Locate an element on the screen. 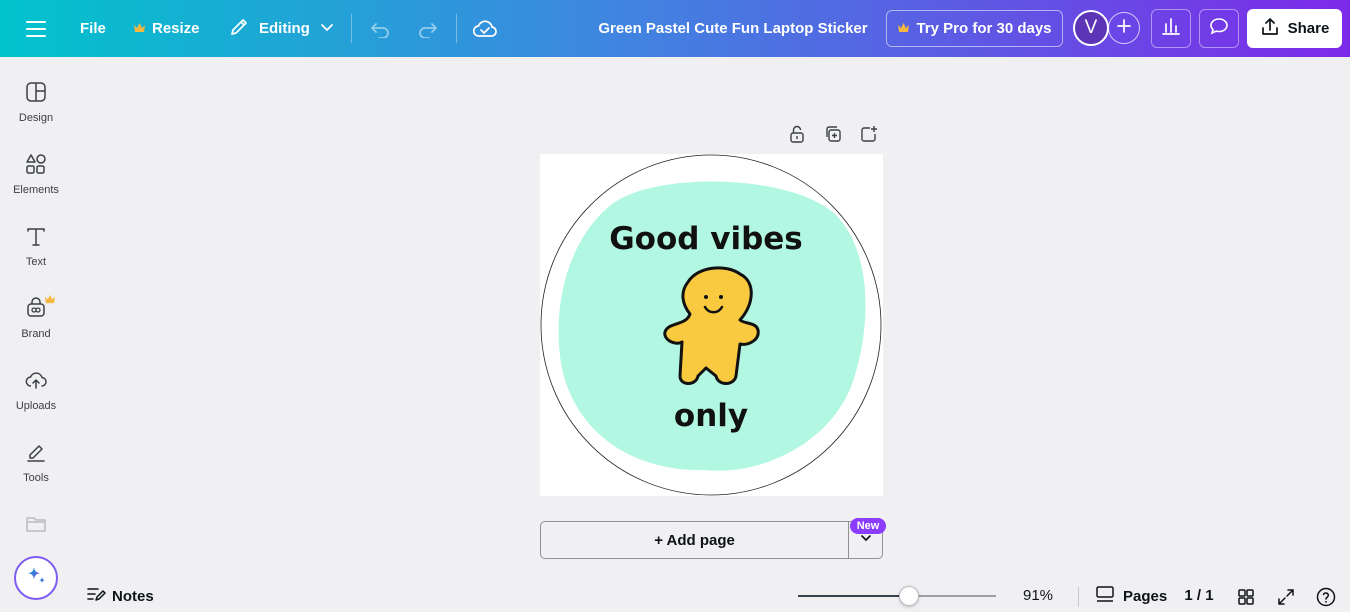 The image size is (1350, 612). insights-button is located at coordinates (1171, 28).